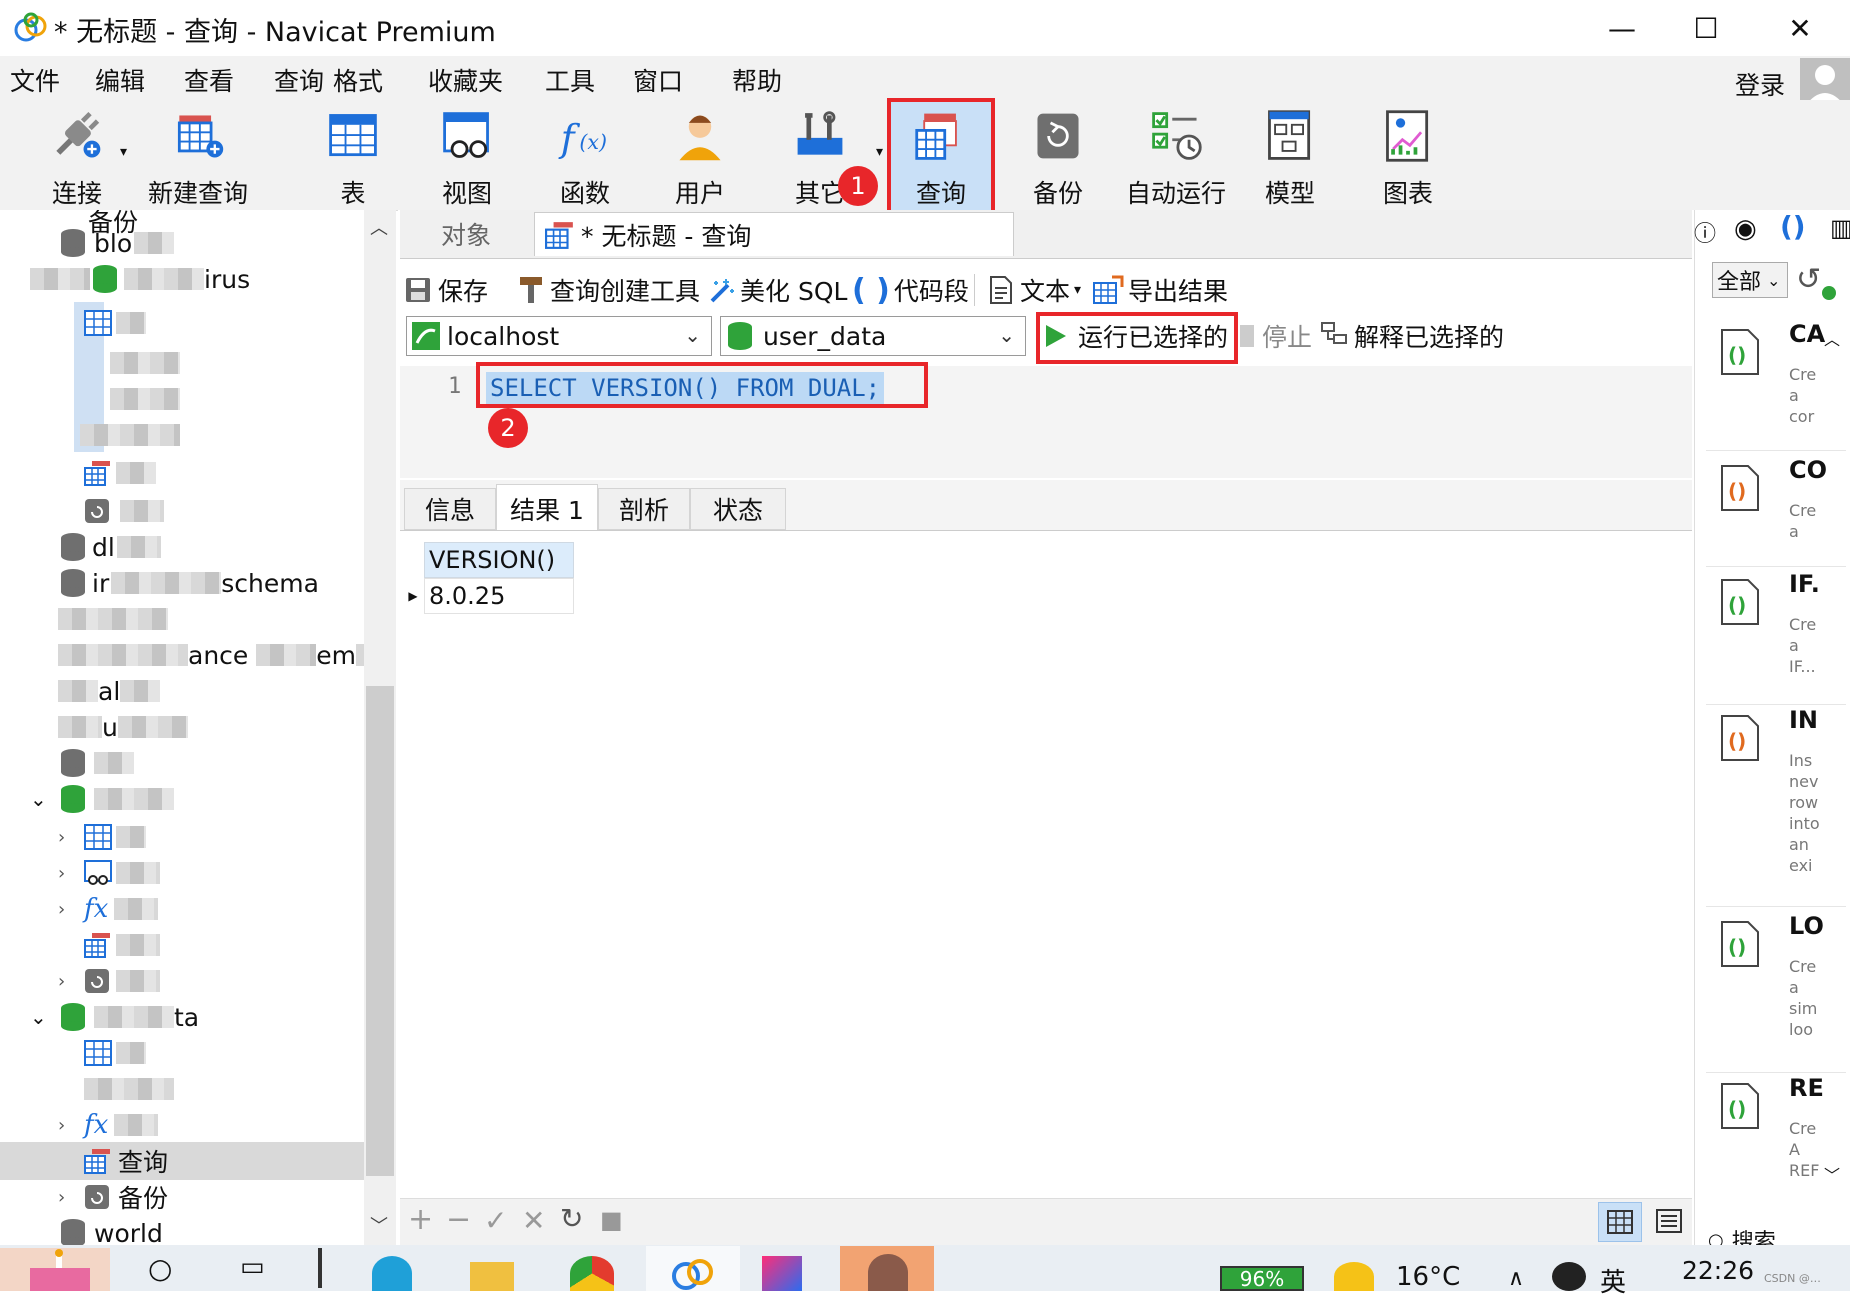 Image resolution: width=1850 pixels, height=1299 pixels. What do you see at coordinates (592, 1273) in the screenshot?
I see `chrome-icon` at bounding box center [592, 1273].